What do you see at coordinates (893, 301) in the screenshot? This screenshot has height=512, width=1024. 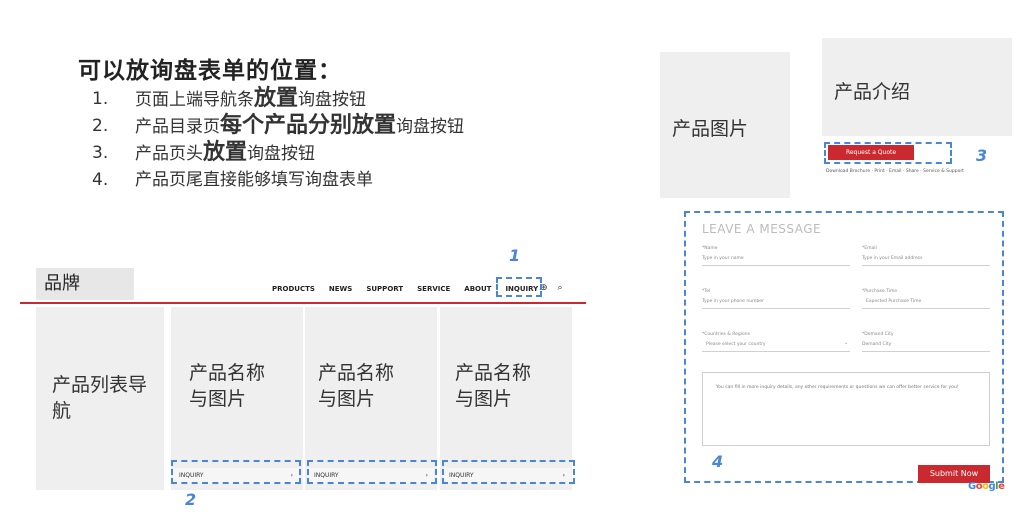 I see `purchase-time-input: Expected Purchase Time` at bounding box center [893, 301].